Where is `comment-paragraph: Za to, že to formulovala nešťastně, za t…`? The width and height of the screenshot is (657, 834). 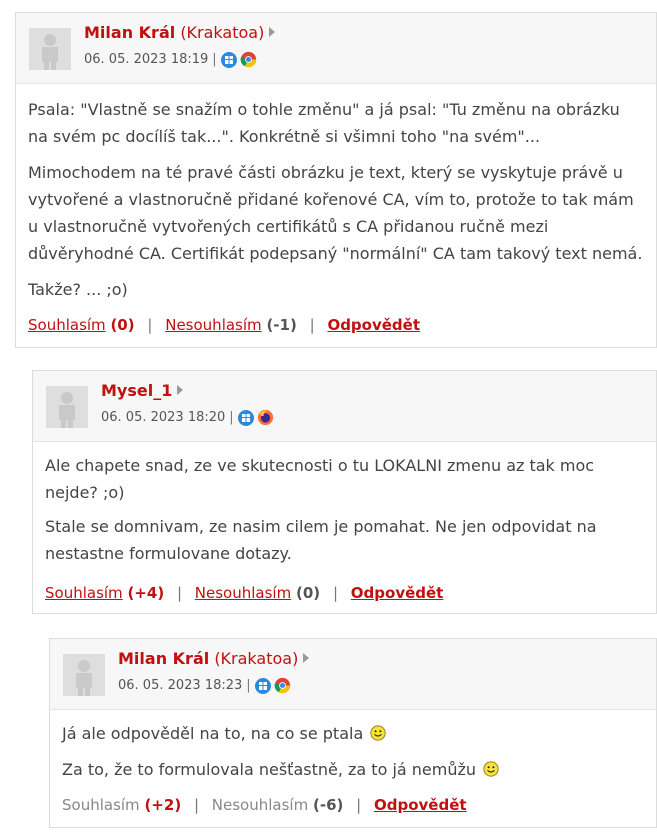
comment-paragraph: Za to, že to formulovala nešťastně, za t… is located at coordinates (269, 769).